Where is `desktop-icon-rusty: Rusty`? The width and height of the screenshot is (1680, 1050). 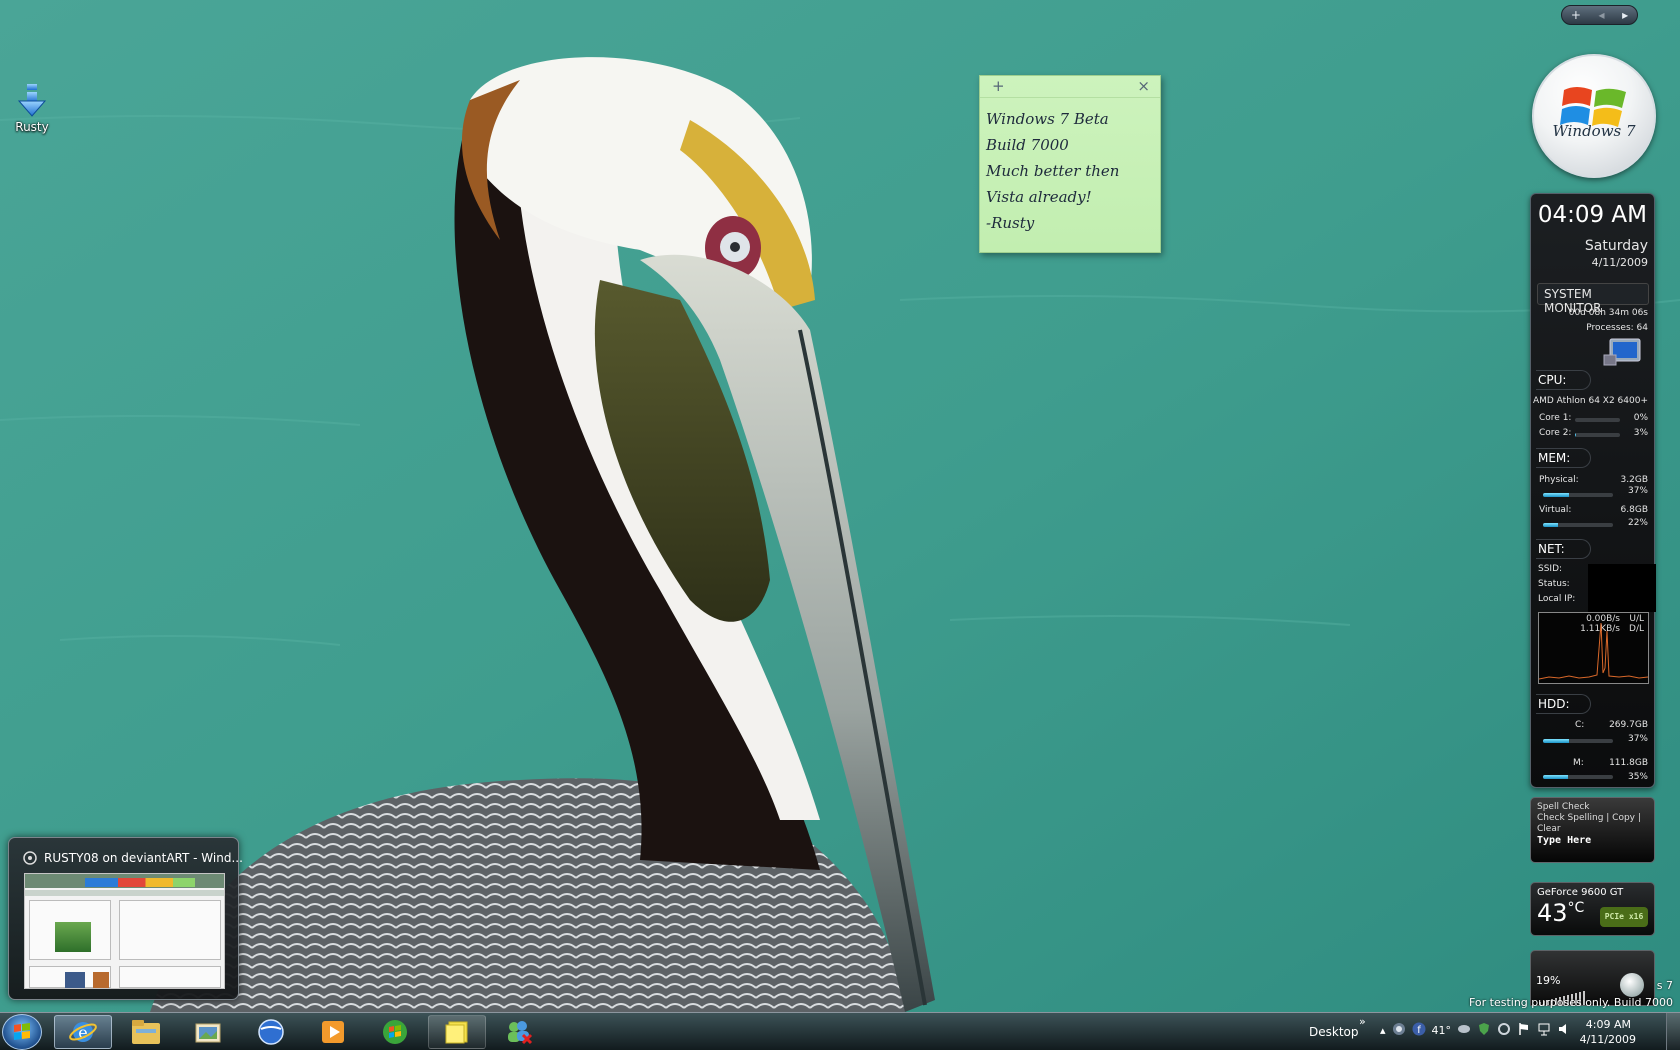
desktop-icon-rusty: Rusty is located at coordinates (32, 108).